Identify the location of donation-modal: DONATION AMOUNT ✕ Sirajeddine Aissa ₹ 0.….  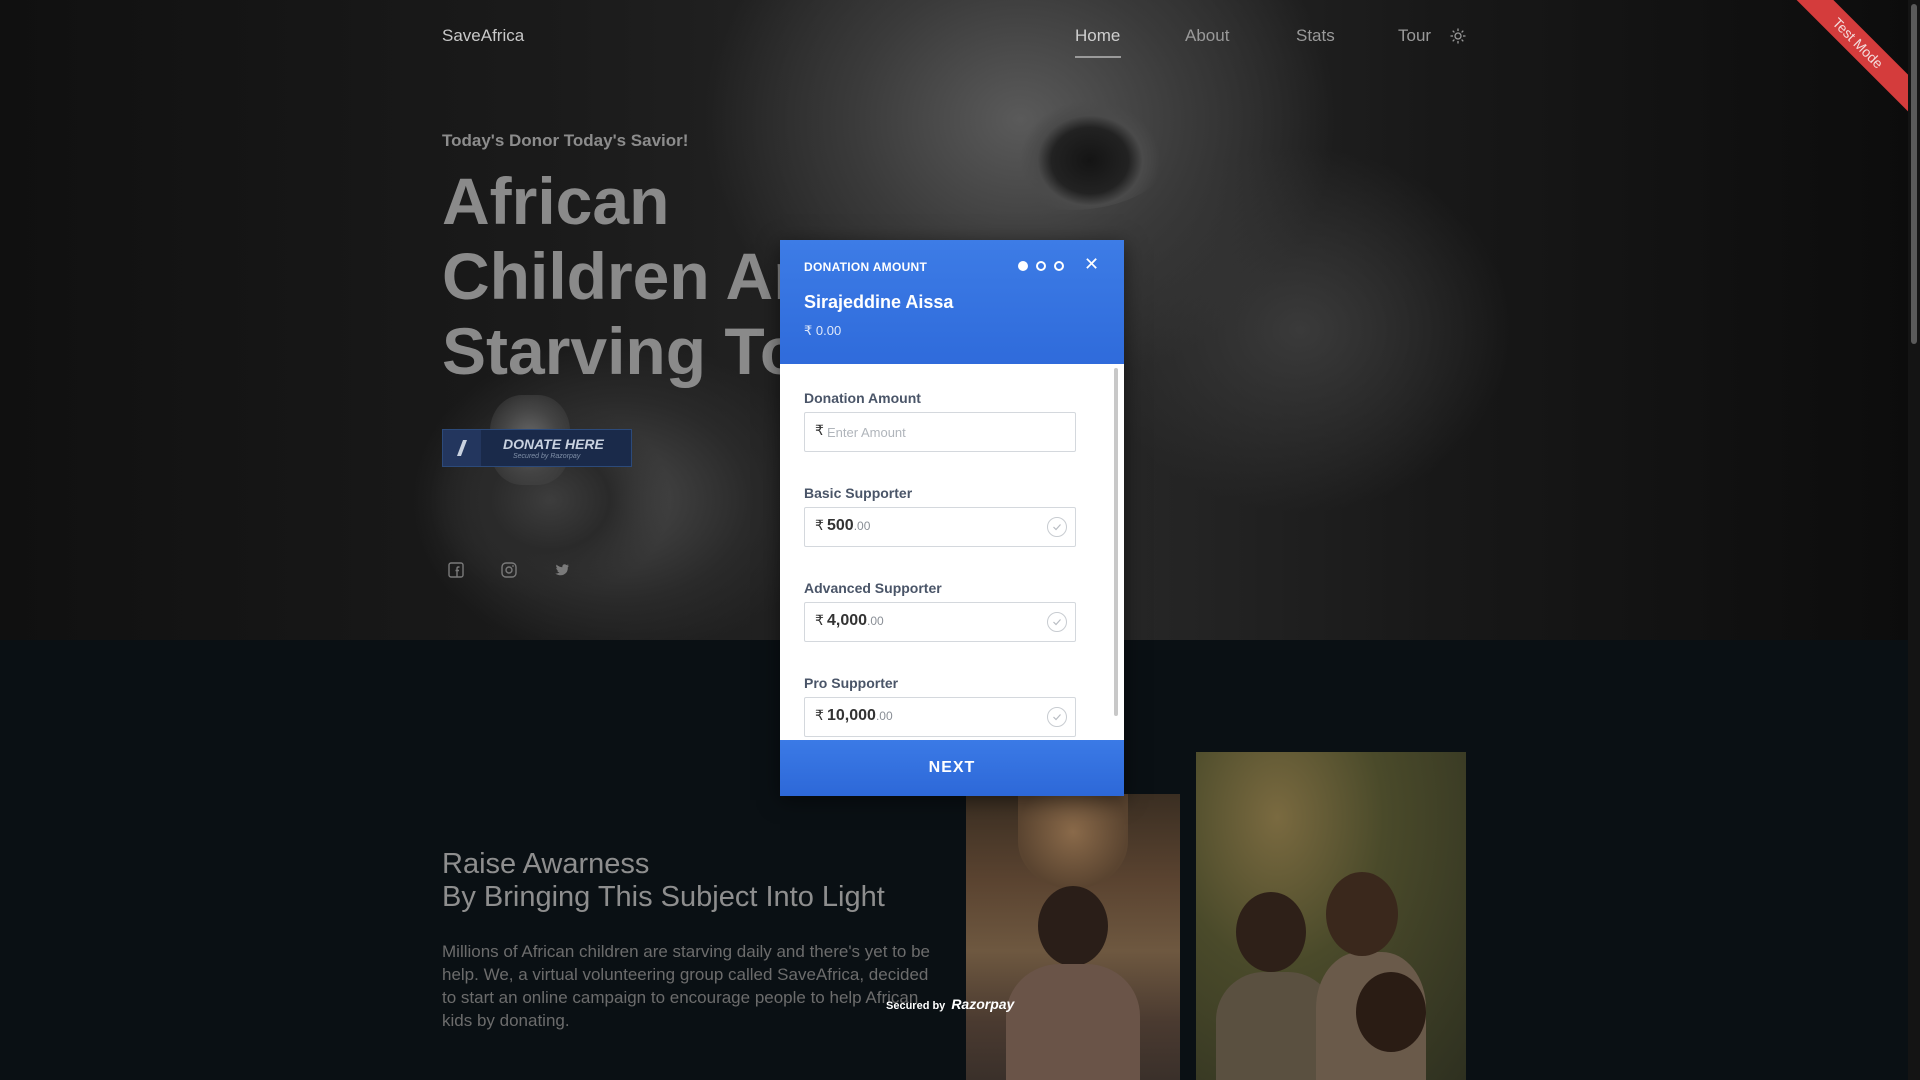
(952, 518).